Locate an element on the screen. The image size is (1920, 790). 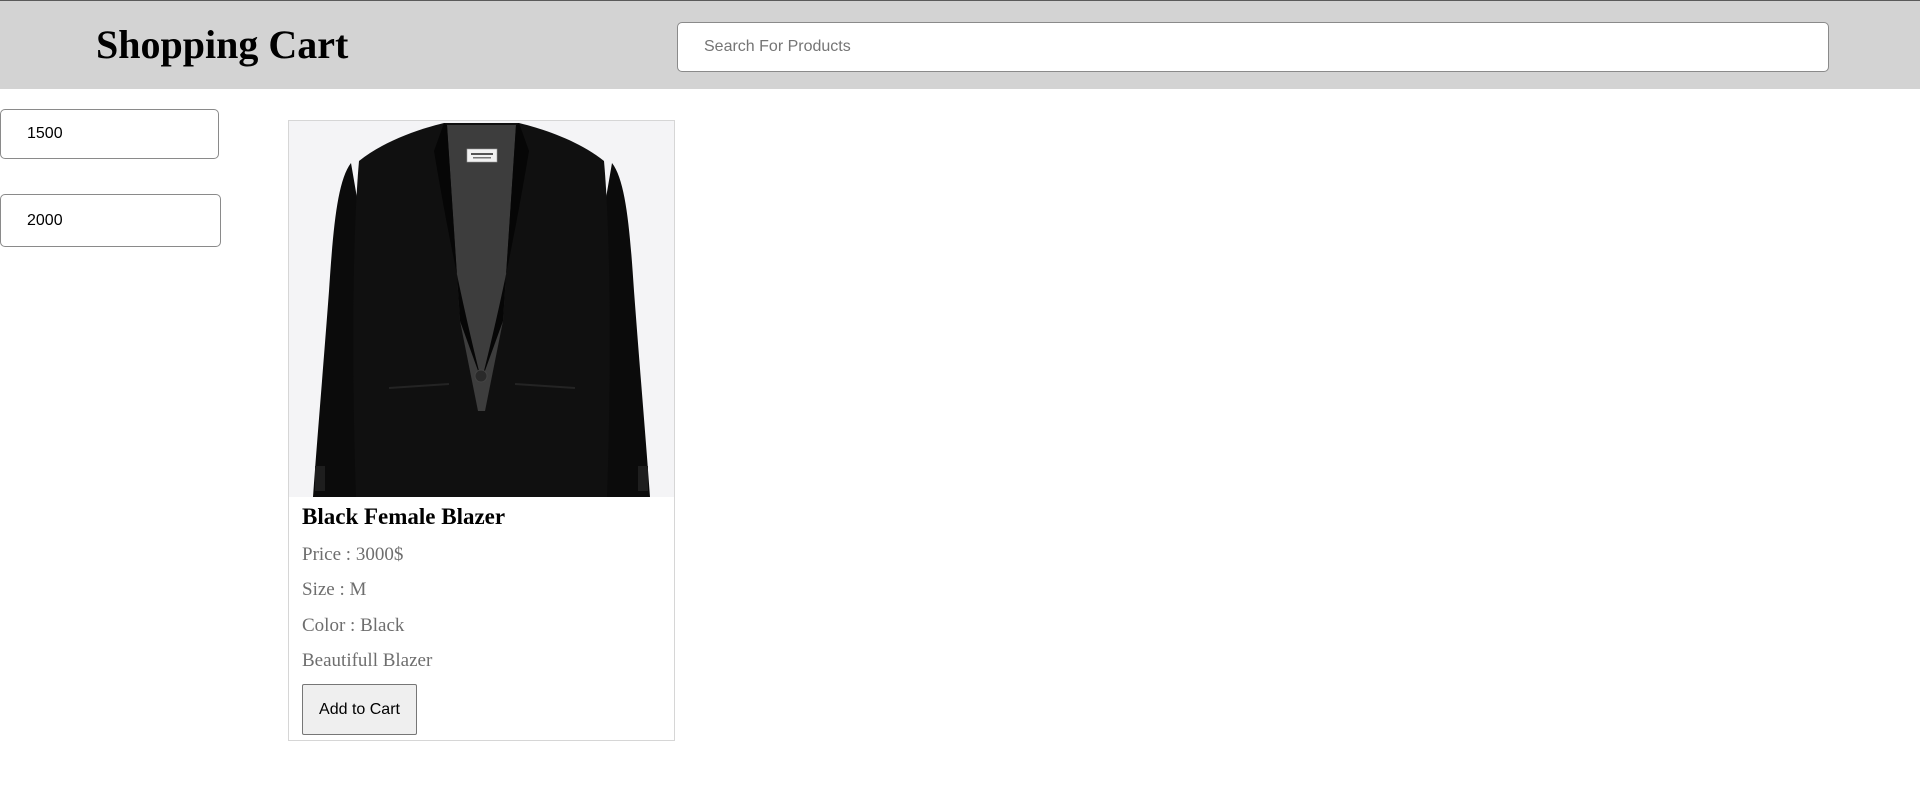
product-image is located at coordinates (481, 309).